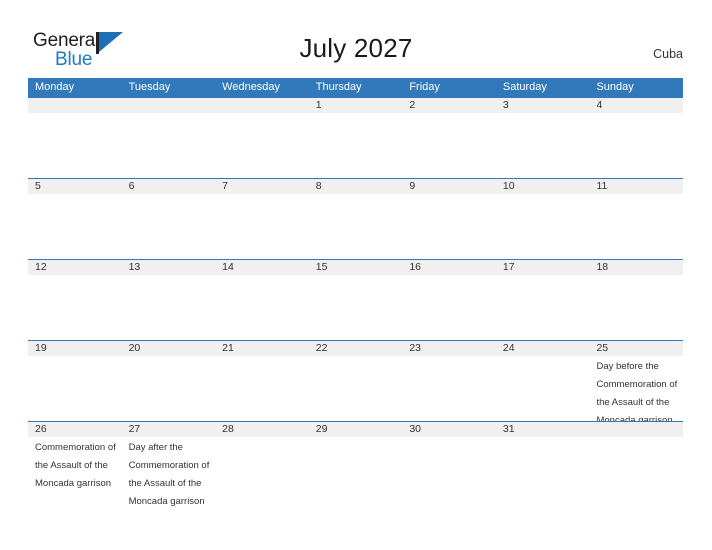 The image size is (712, 550). What do you see at coordinates (599, 105) in the screenshot?
I see `day-number: 4` at bounding box center [599, 105].